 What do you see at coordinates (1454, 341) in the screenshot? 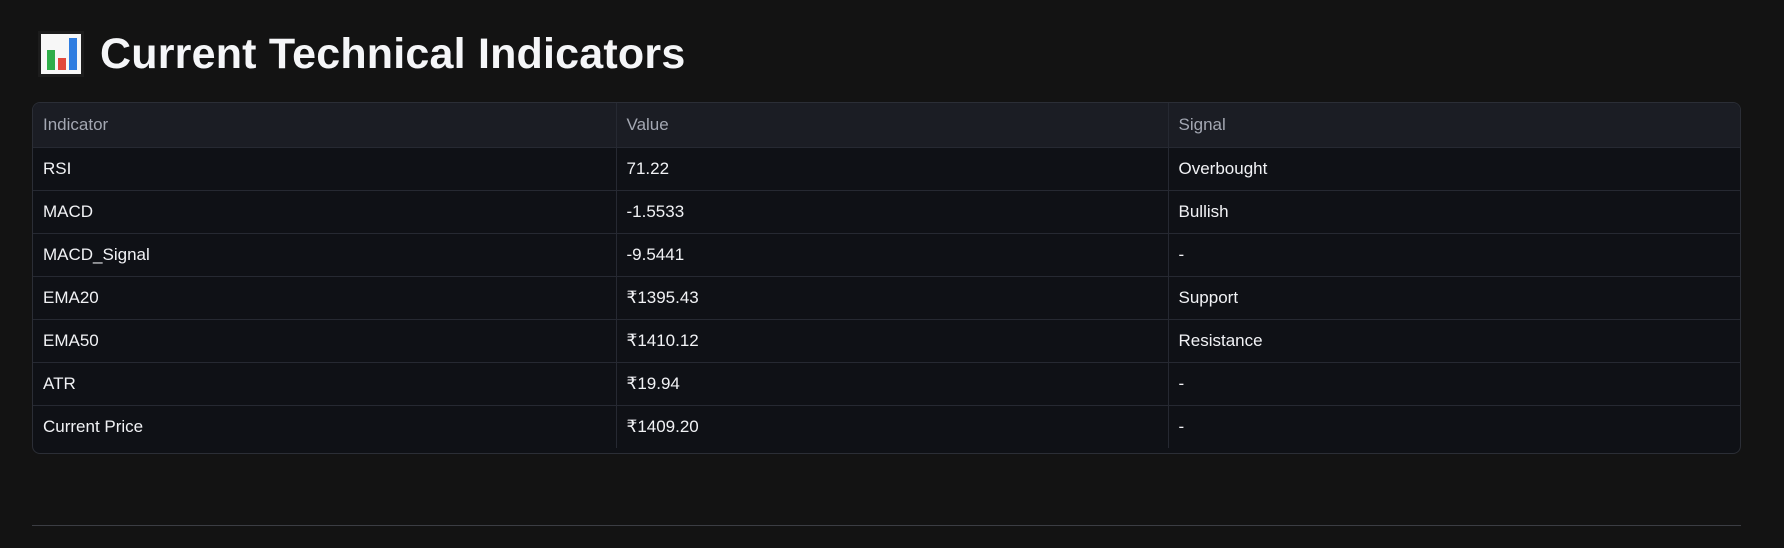
I see `signal-cell: Resistance` at bounding box center [1454, 341].